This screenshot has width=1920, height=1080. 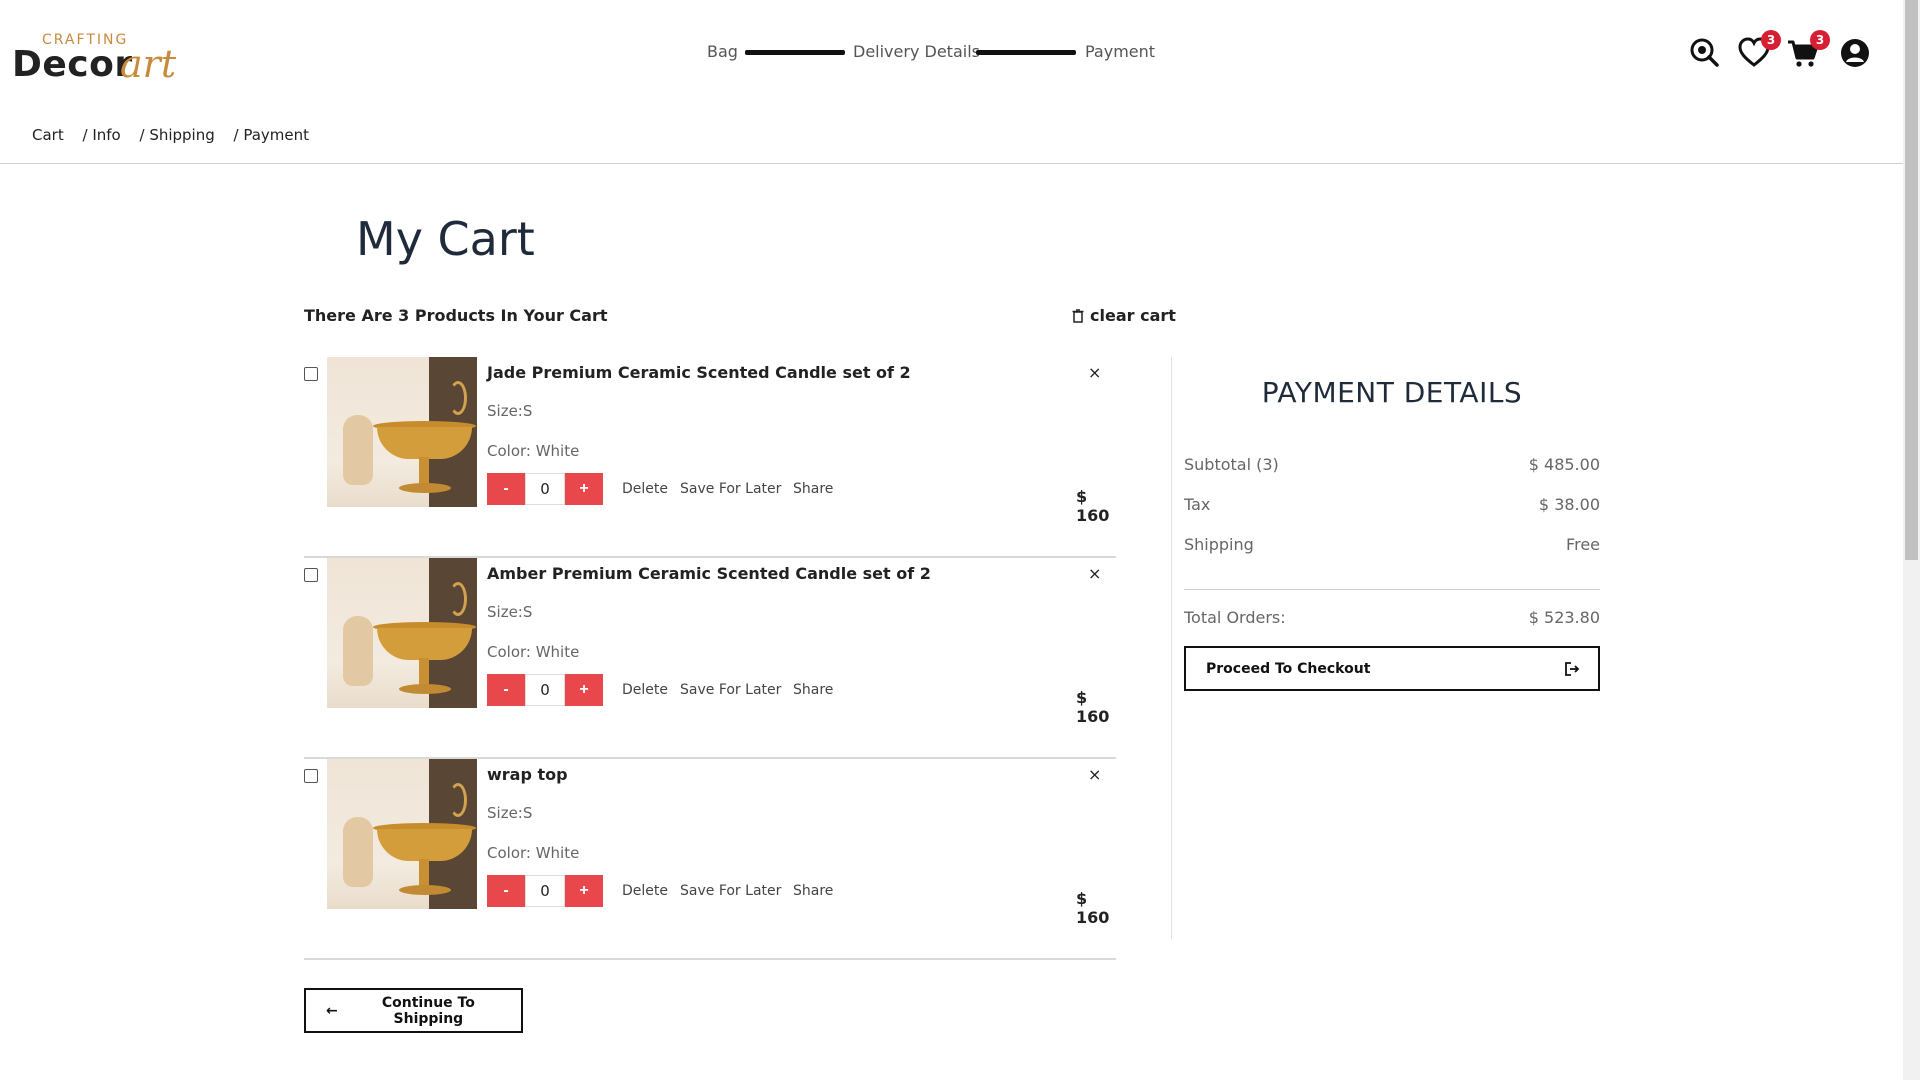 What do you see at coordinates (1120, 51) in the screenshot?
I see `step-payment: Payment` at bounding box center [1120, 51].